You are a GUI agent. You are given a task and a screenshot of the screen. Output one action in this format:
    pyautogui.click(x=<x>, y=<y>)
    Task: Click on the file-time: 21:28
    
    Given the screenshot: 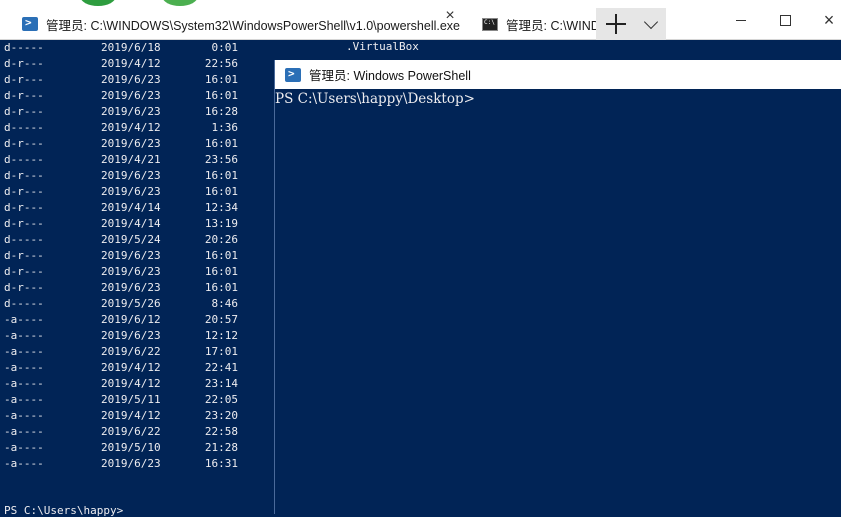 What is the action you would take?
    pyautogui.click(x=221, y=447)
    